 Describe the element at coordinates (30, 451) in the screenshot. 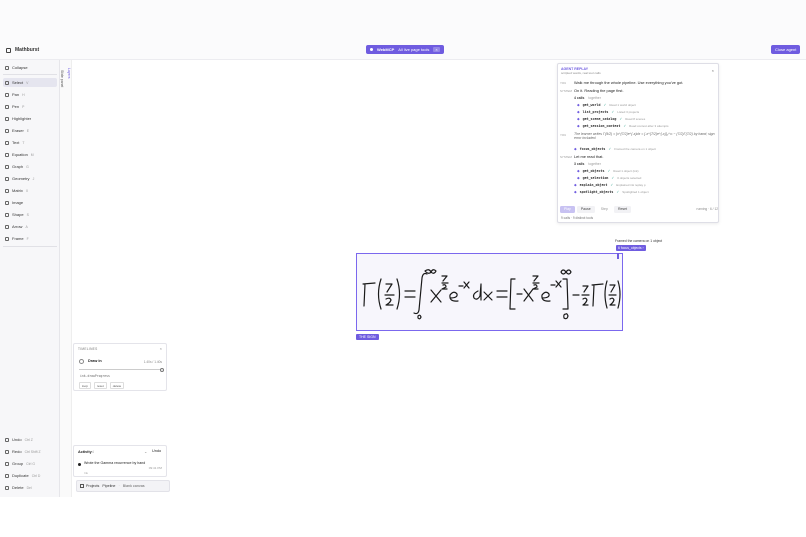

I see `sidebar-item-redo: Redo Ctrl Shift Z` at that location.